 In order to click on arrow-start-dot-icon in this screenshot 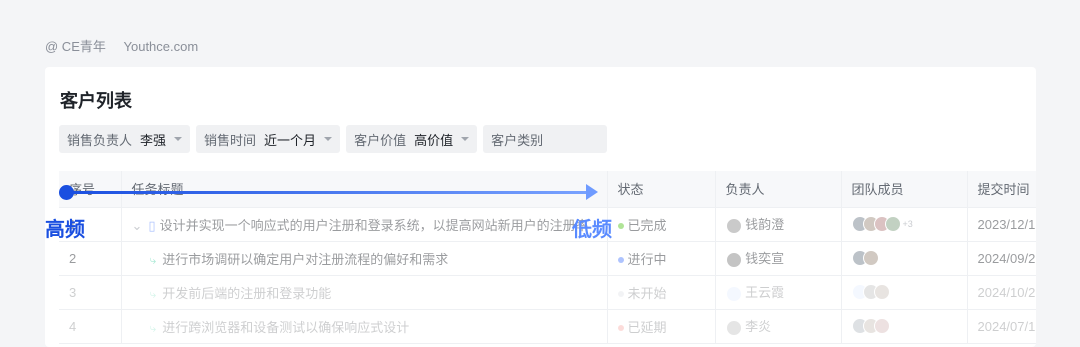, I will do `click(66, 192)`.